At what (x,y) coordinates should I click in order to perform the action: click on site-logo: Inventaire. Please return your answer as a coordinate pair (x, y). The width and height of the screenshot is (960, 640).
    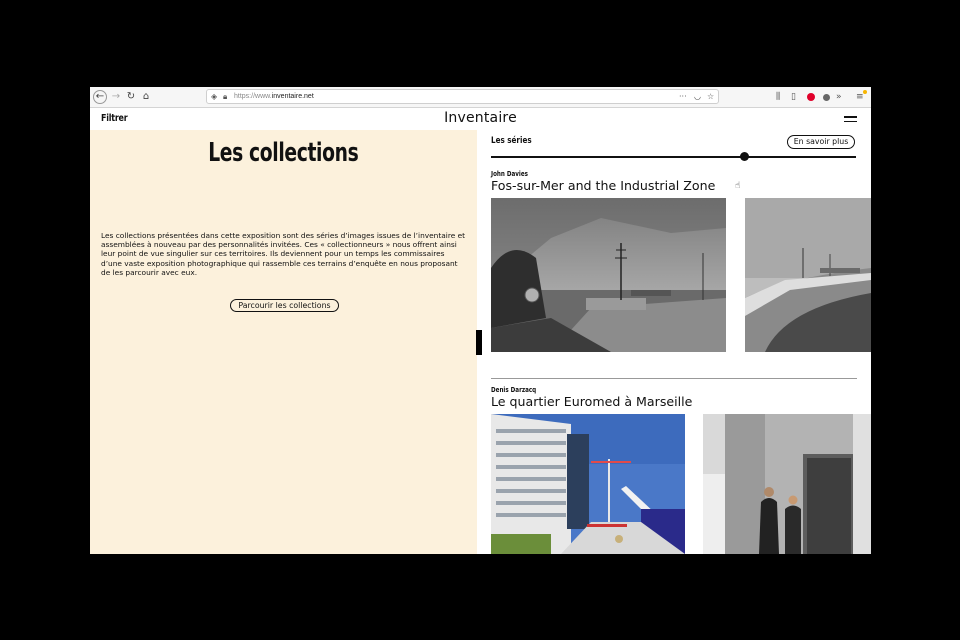
    Looking at the image, I should click on (480, 118).